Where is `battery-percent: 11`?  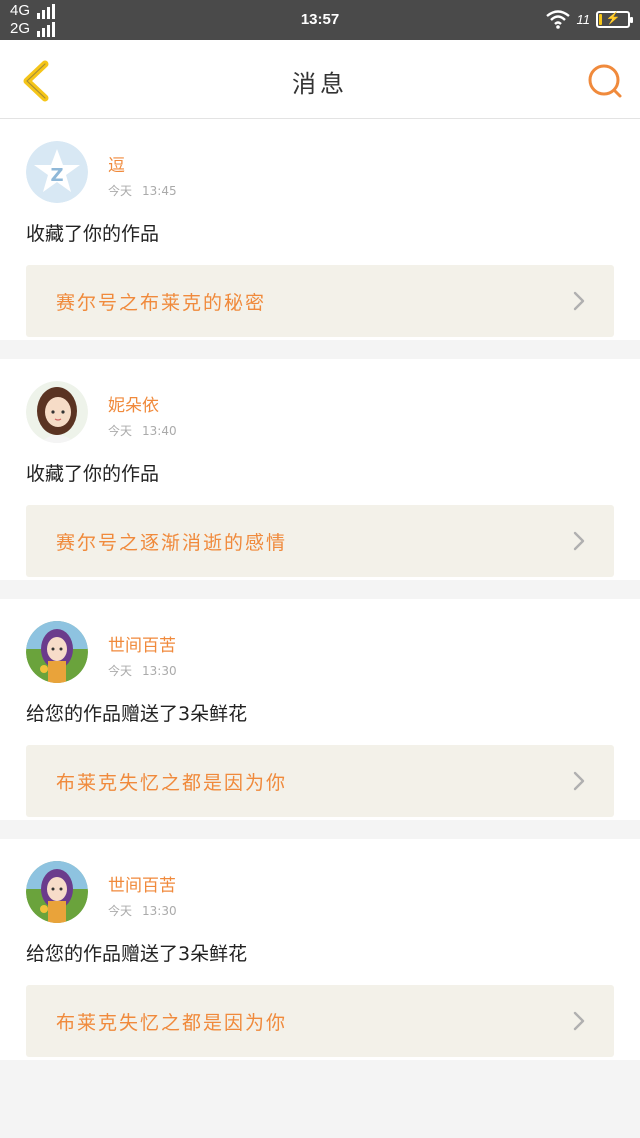
battery-percent: 11 is located at coordinates (583, 19).